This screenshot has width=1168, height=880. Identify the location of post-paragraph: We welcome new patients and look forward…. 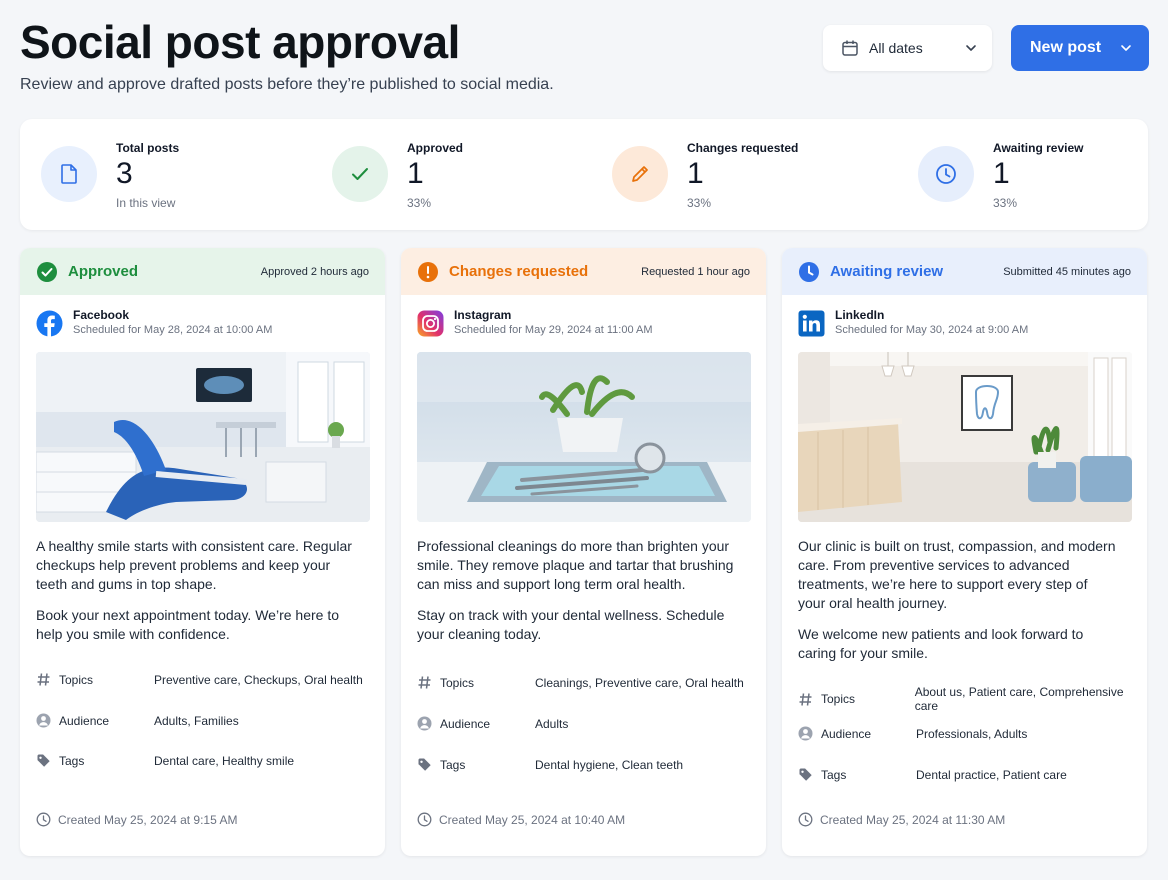
(941, 643).